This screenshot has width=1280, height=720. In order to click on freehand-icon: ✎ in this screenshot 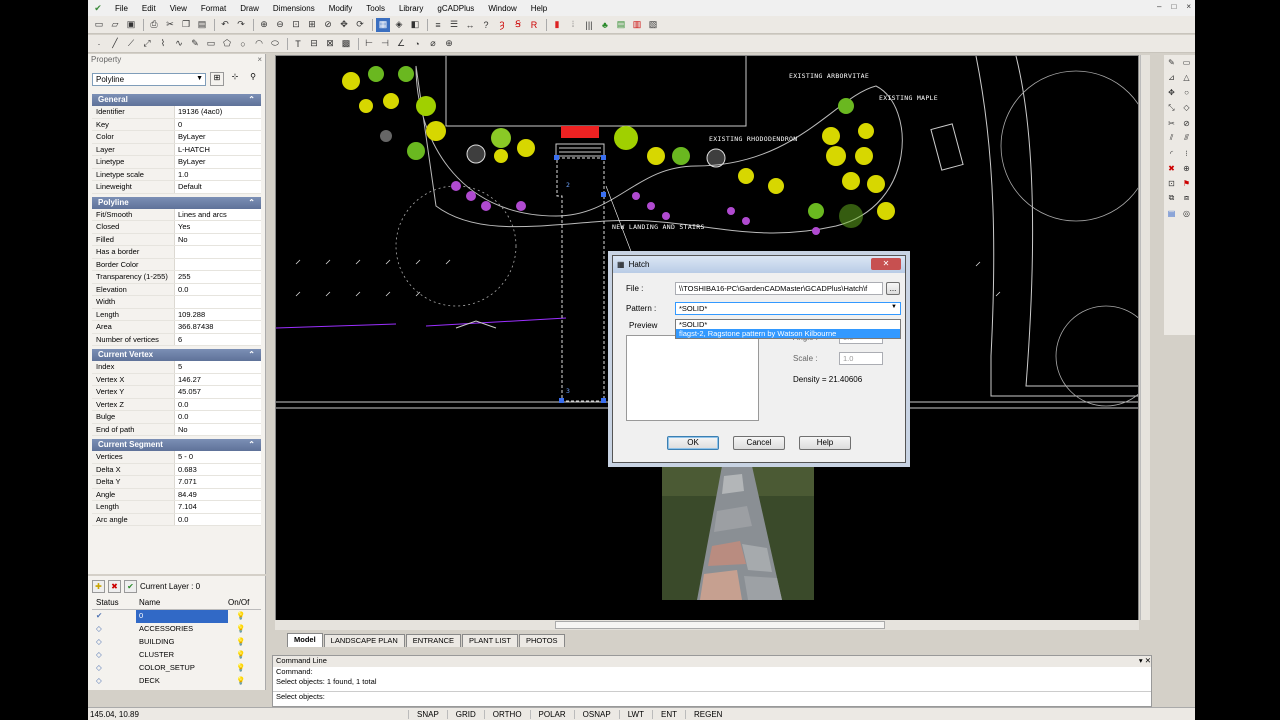, I will do `click(195, 44)`.